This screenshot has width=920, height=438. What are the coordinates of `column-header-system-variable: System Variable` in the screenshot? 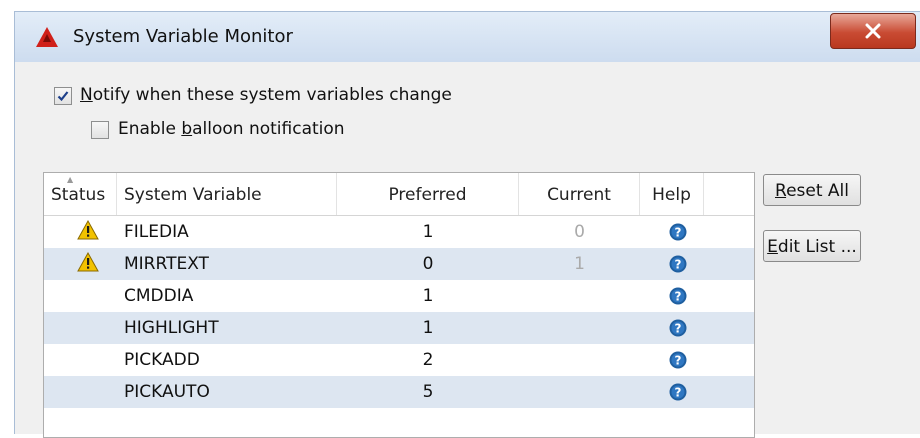 It's located at (227, 194).